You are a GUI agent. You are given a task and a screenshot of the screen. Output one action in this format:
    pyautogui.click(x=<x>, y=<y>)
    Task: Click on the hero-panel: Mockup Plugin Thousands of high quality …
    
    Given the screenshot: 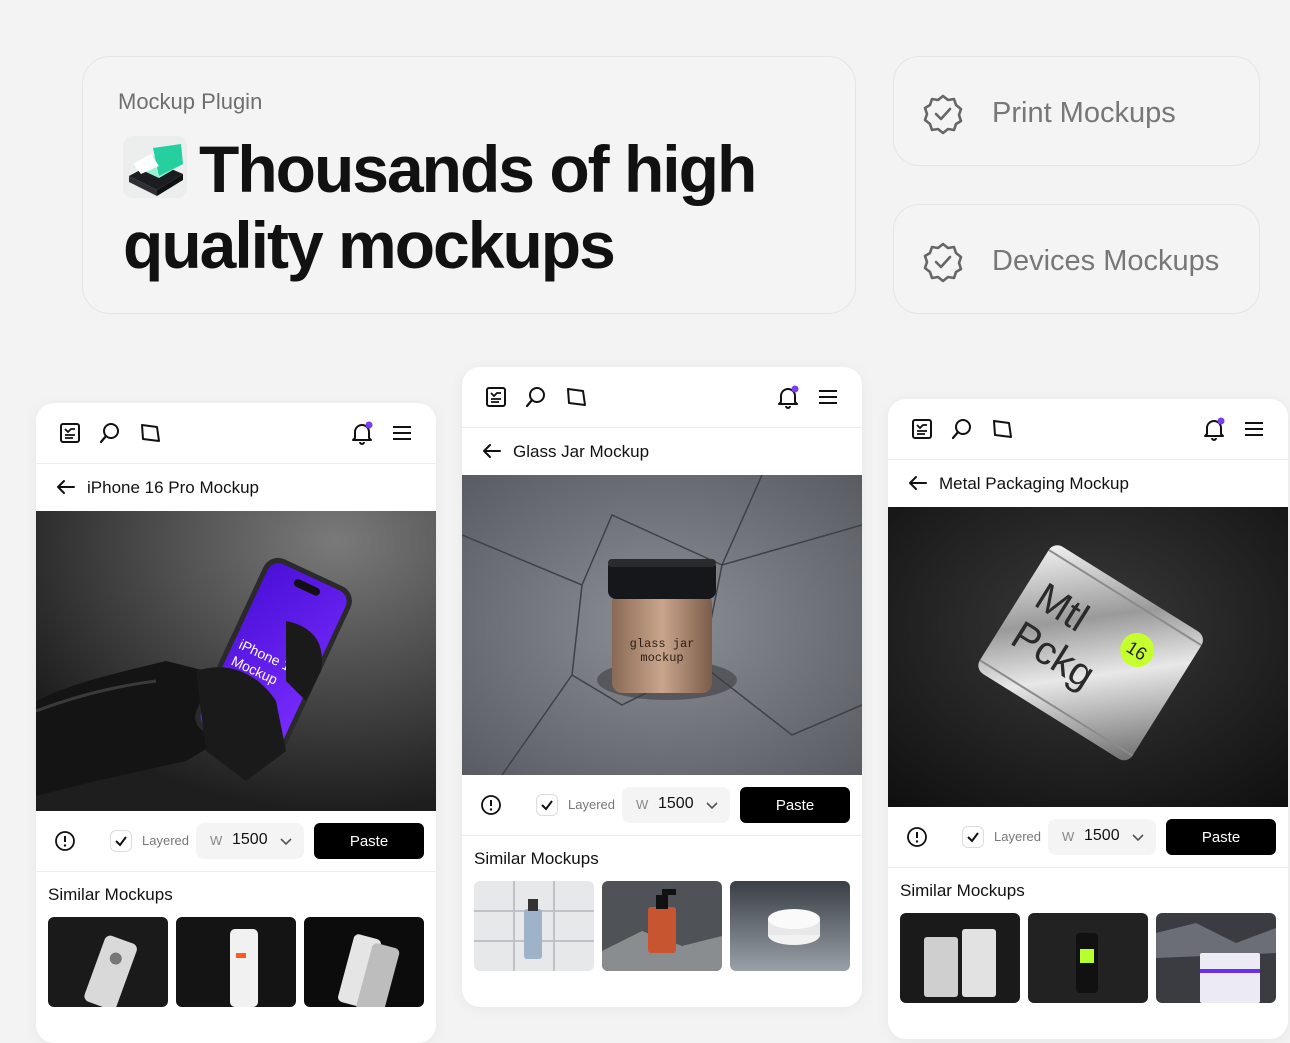 What is the action you would take?
    pyautogui.click(x=469, y=185)
    